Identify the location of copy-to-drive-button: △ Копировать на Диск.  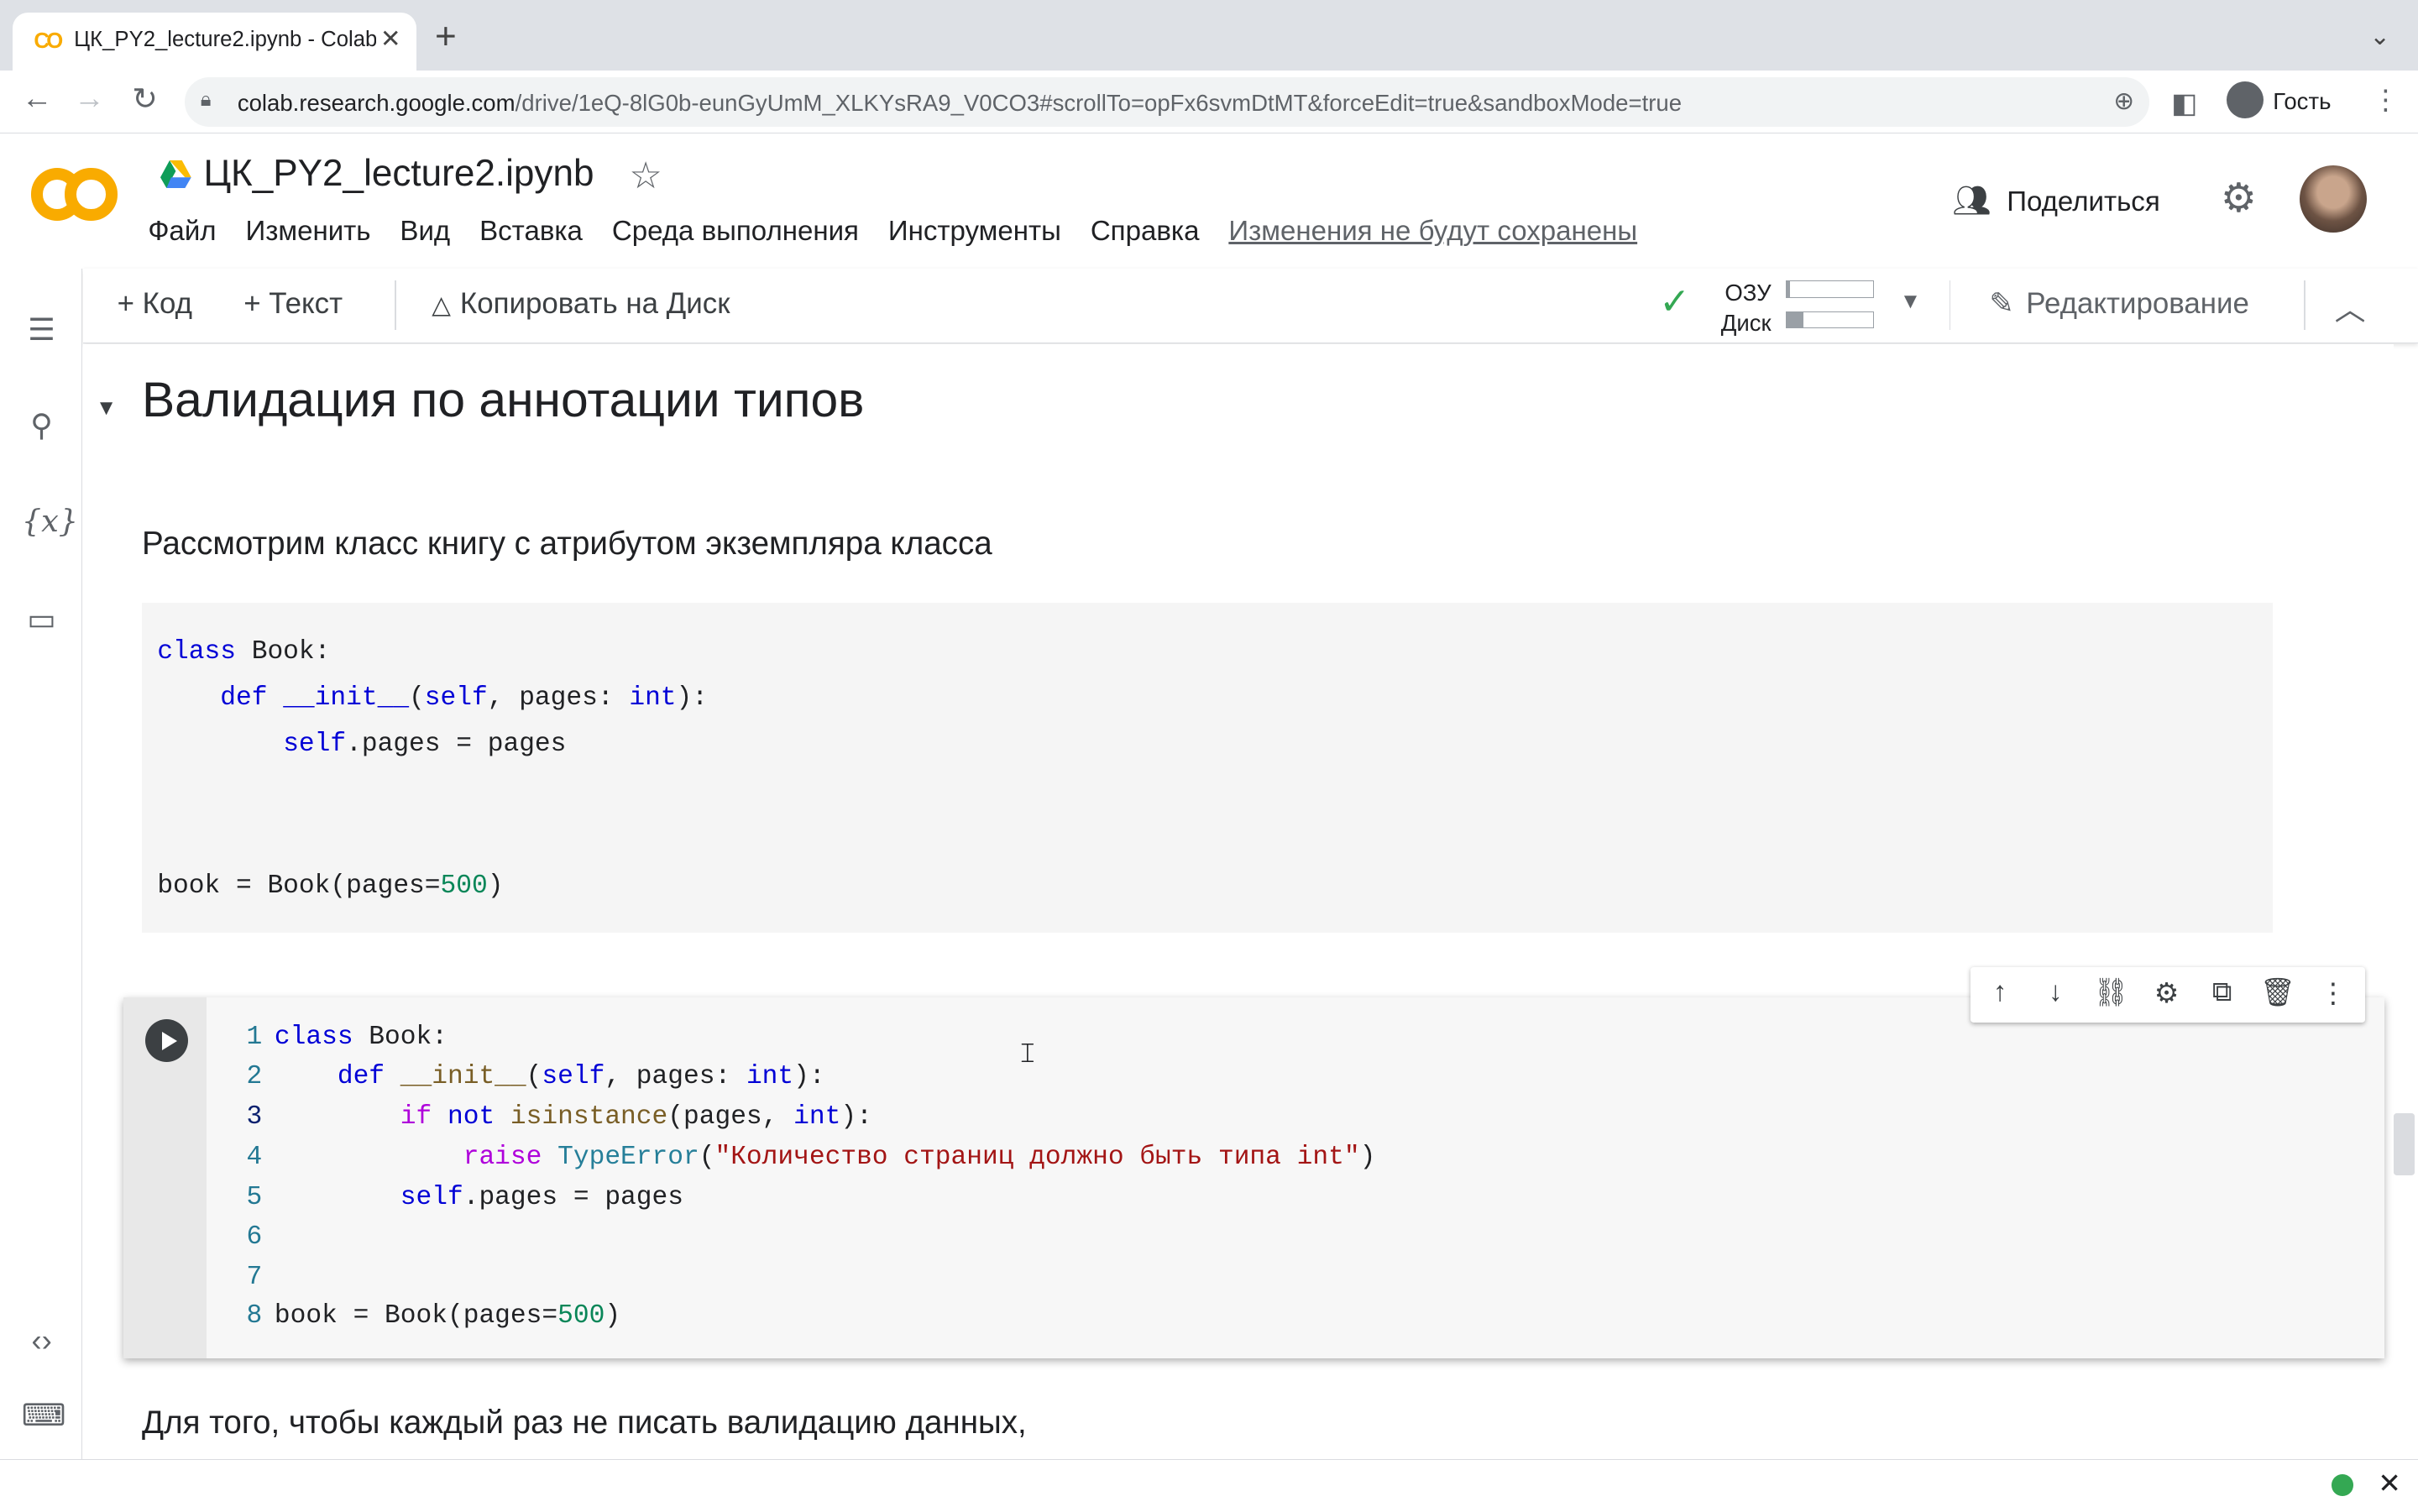
(581, 304).